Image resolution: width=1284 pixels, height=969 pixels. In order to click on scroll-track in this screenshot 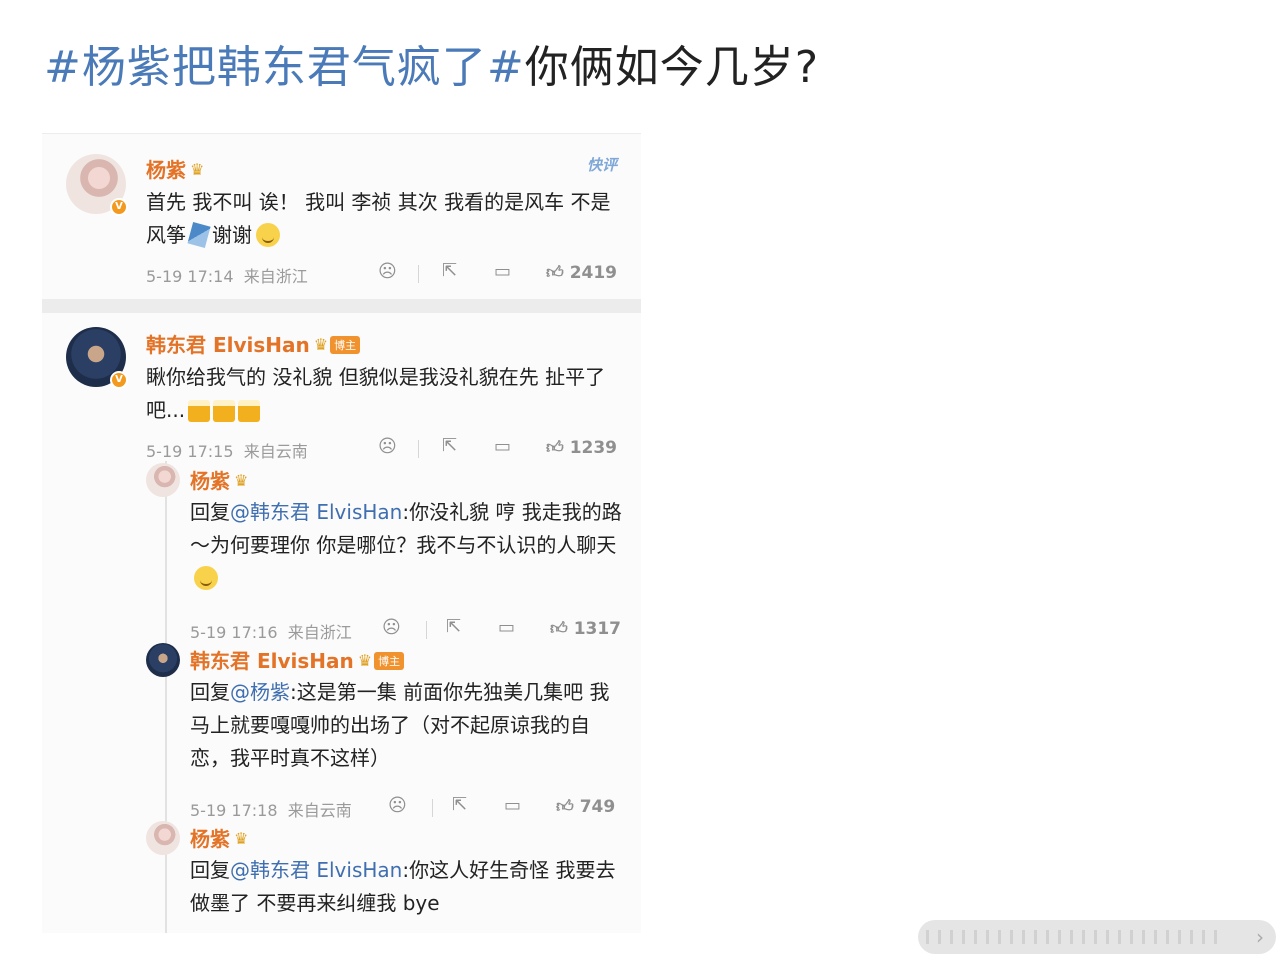, I will do `click(1076, 937)`.